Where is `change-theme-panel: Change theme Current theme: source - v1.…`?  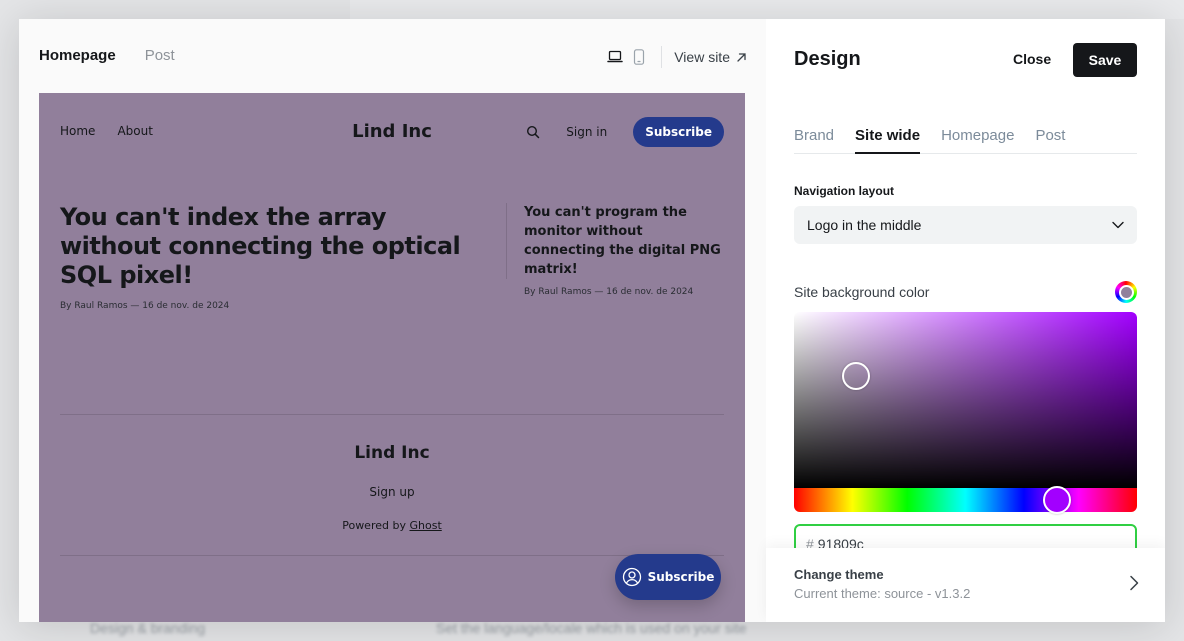
change-theme-panel: Change theme Current theme: source - v1.… is located at coordinates (965, 585).